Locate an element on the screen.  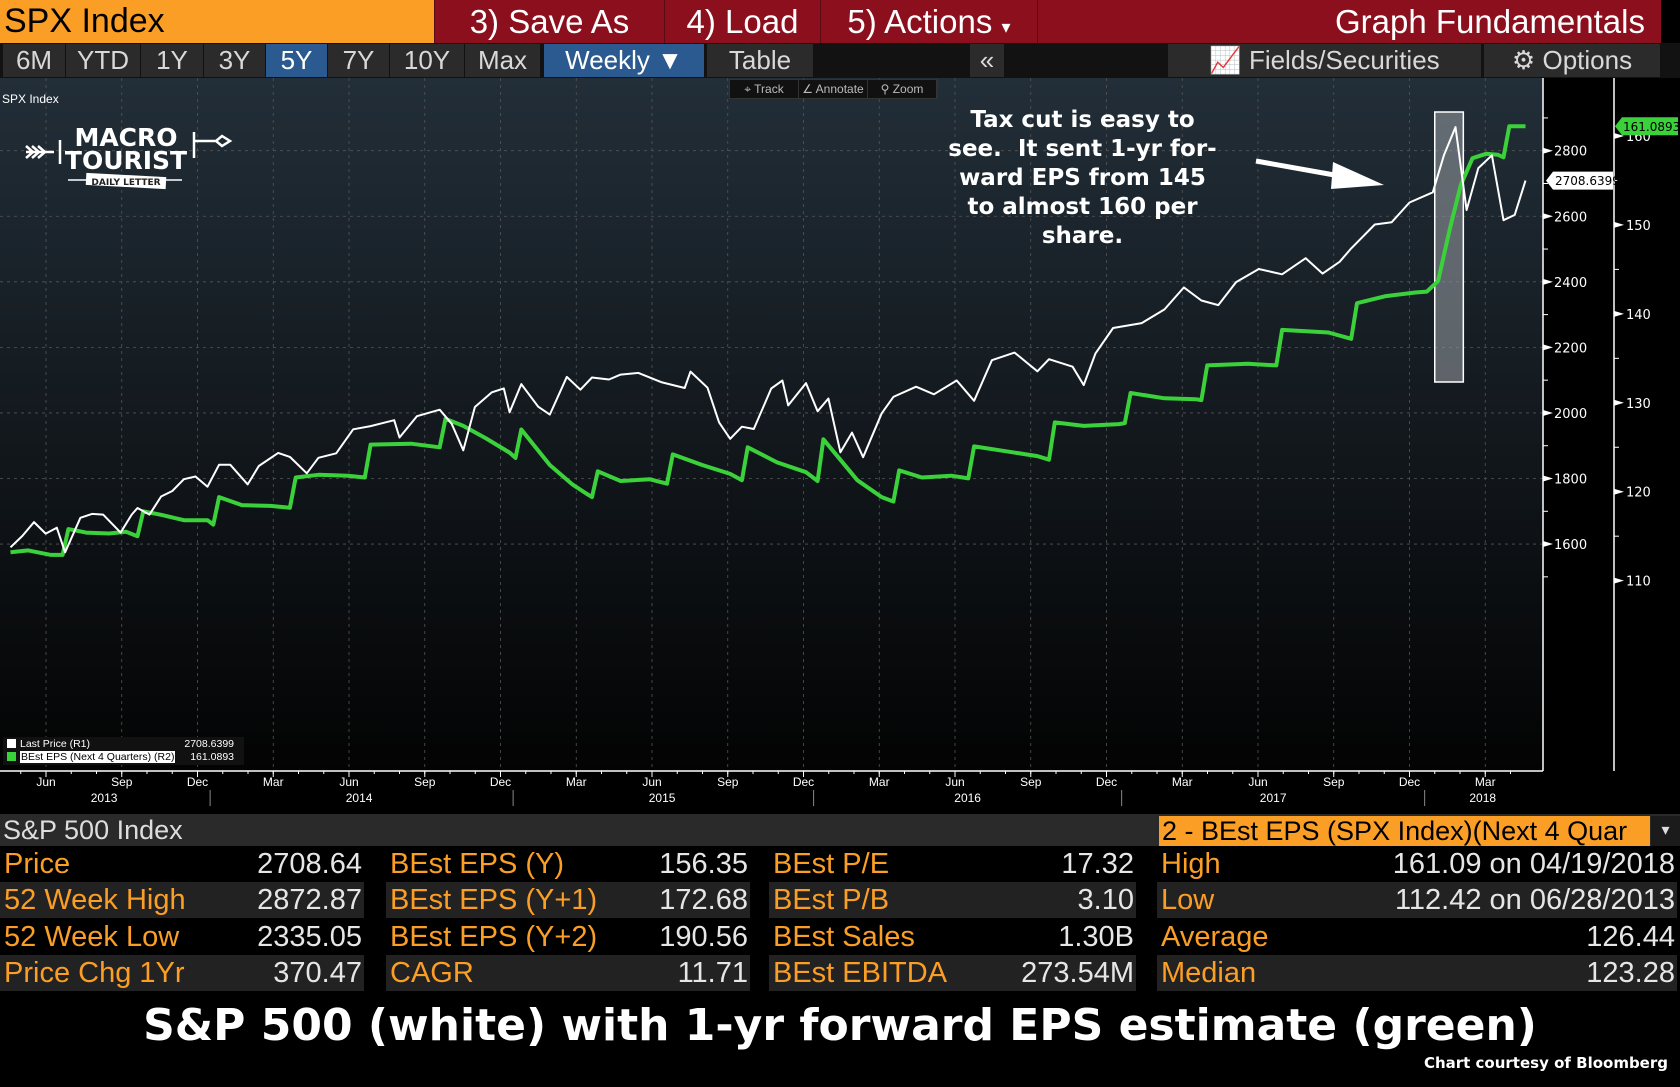
legend-item-eps: BEst EPS (Next 4 Quarters) (R2) 161.0893 is located at coordinates (123, 757).